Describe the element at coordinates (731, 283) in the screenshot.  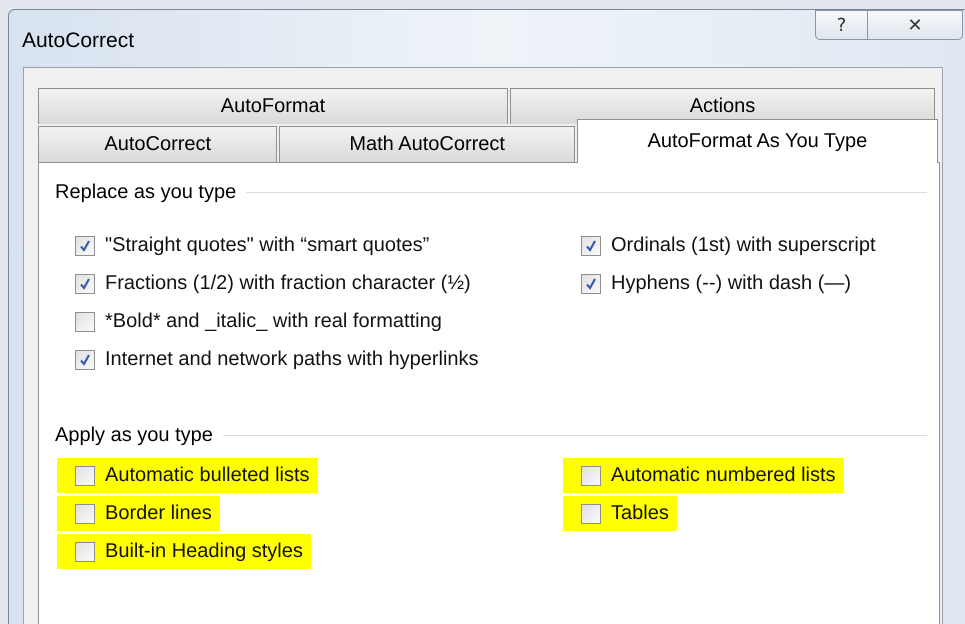
I see `checkbox-label: Hyphens (--) with dash (—)` at that location.